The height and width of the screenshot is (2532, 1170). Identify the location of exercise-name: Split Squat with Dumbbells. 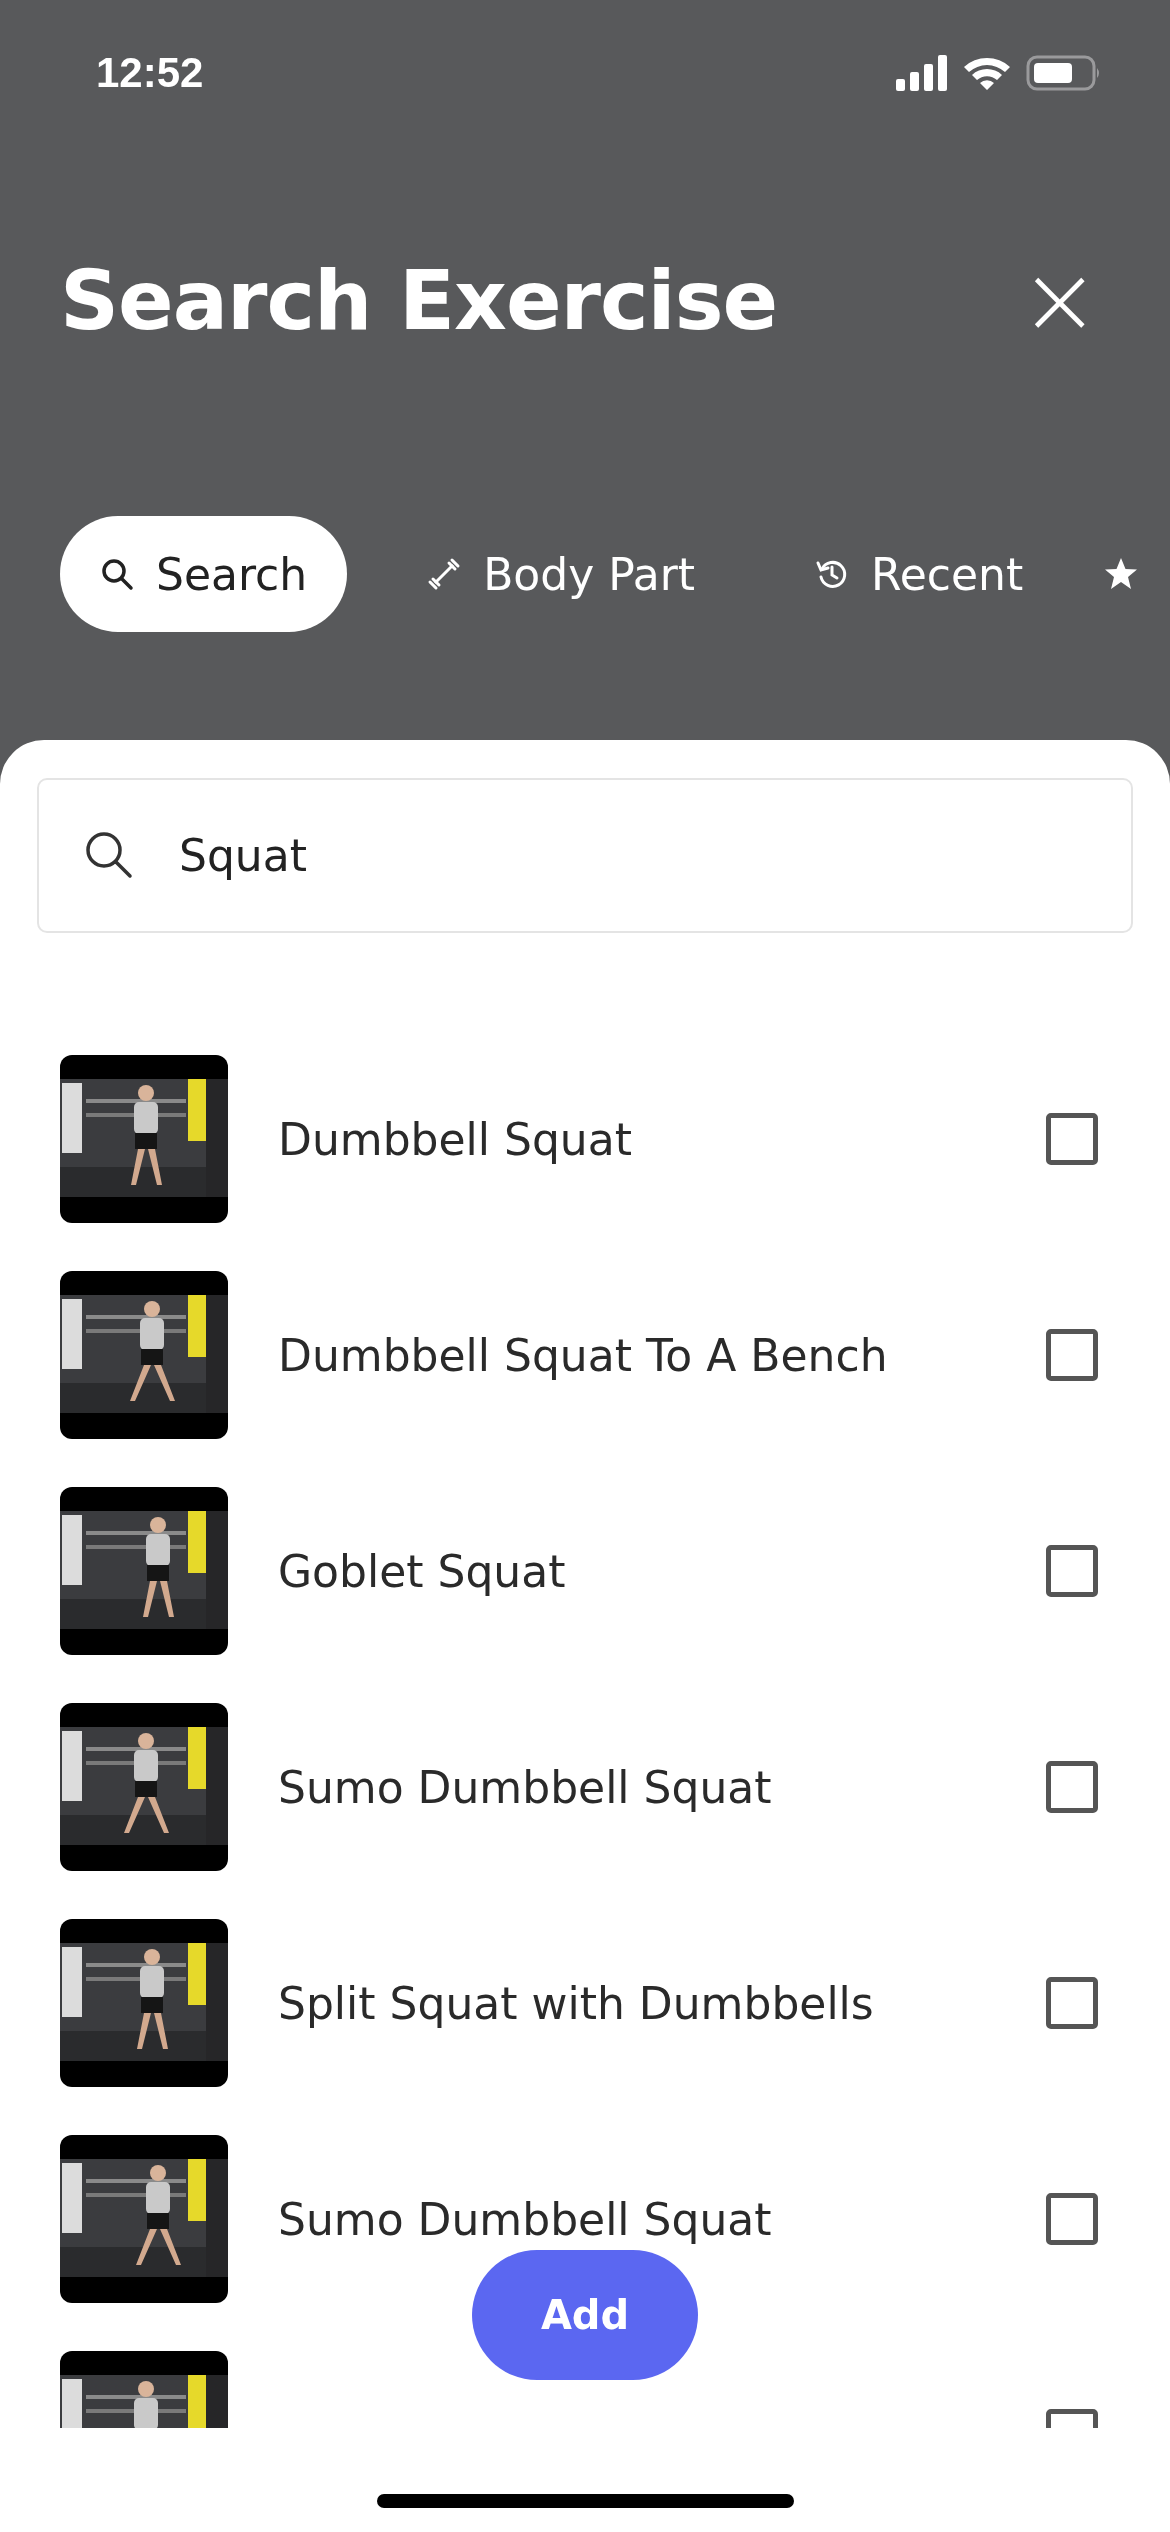
(576, 2003).